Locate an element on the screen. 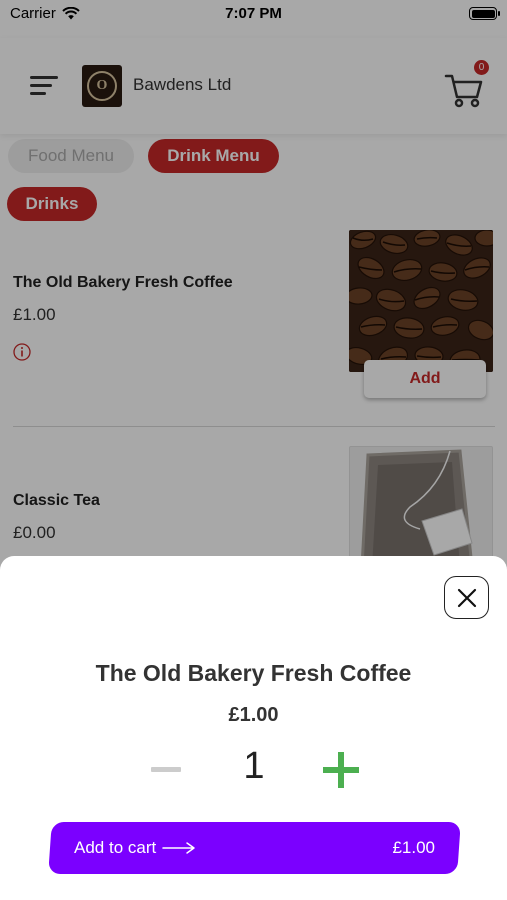 This screenshot has height=900, width=507. decrease-quantity-button is located at coordinates (166, 769).